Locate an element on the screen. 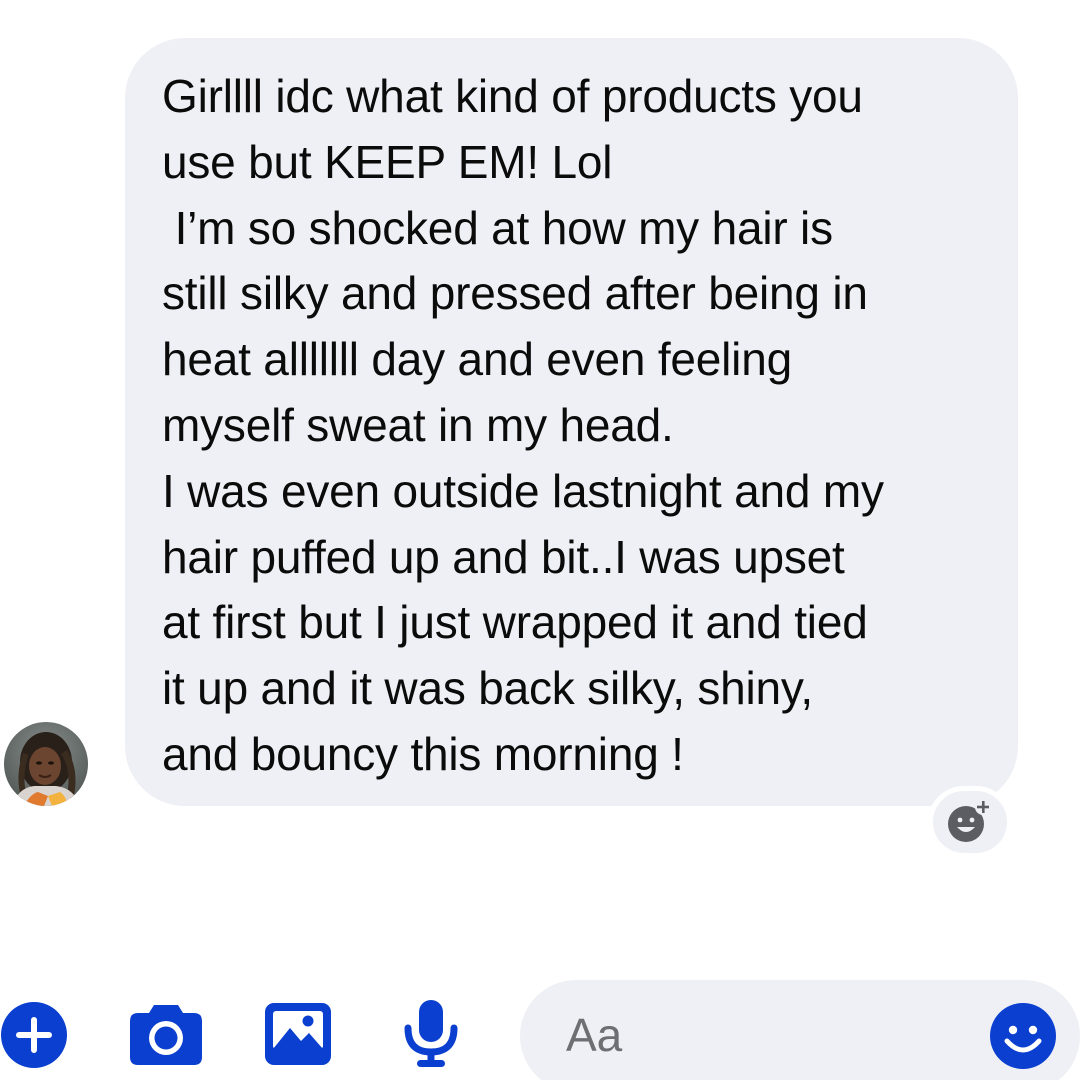 The width and height of the screenshot is (1080, 1080). message-line: I’m so shocked at how my hair is is located at coordinates (497, 227).